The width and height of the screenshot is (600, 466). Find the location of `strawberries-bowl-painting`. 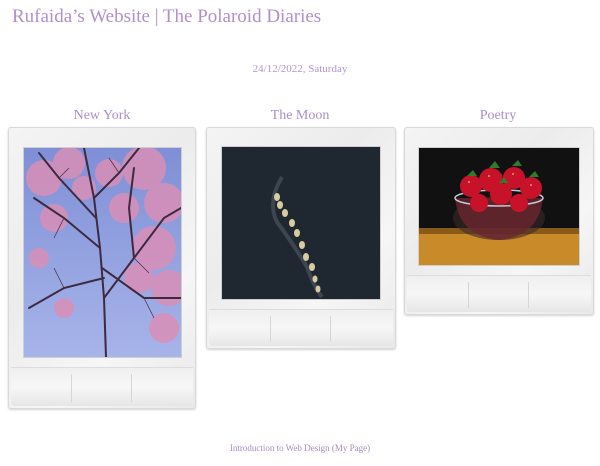

strawberries-bowl-painting is located at coordinates (499, 206).